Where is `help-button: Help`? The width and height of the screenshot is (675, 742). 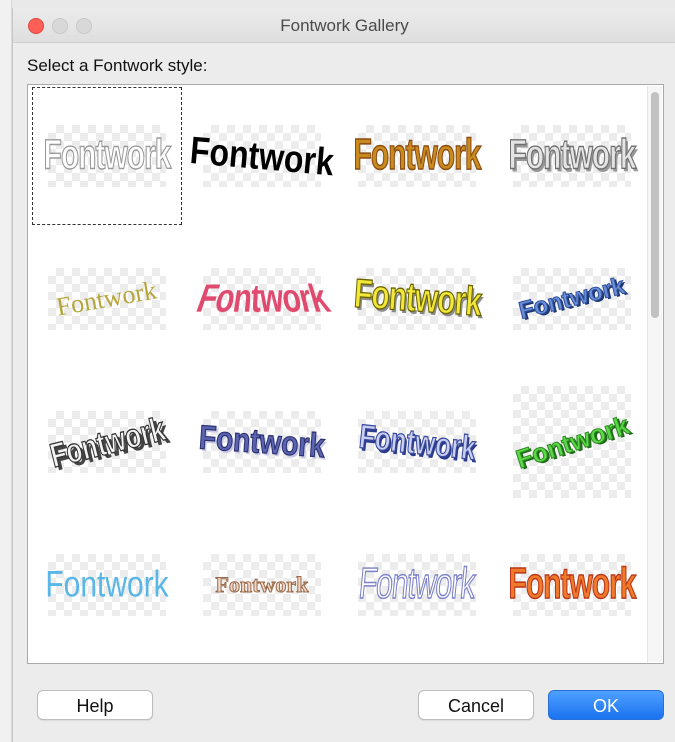 help-button: Help is located at coordinates (95, 705).